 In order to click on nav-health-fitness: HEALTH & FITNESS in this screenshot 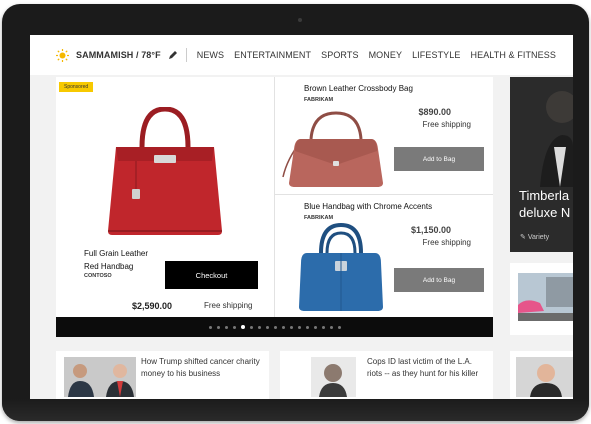, I will do `click(513, 55)`.